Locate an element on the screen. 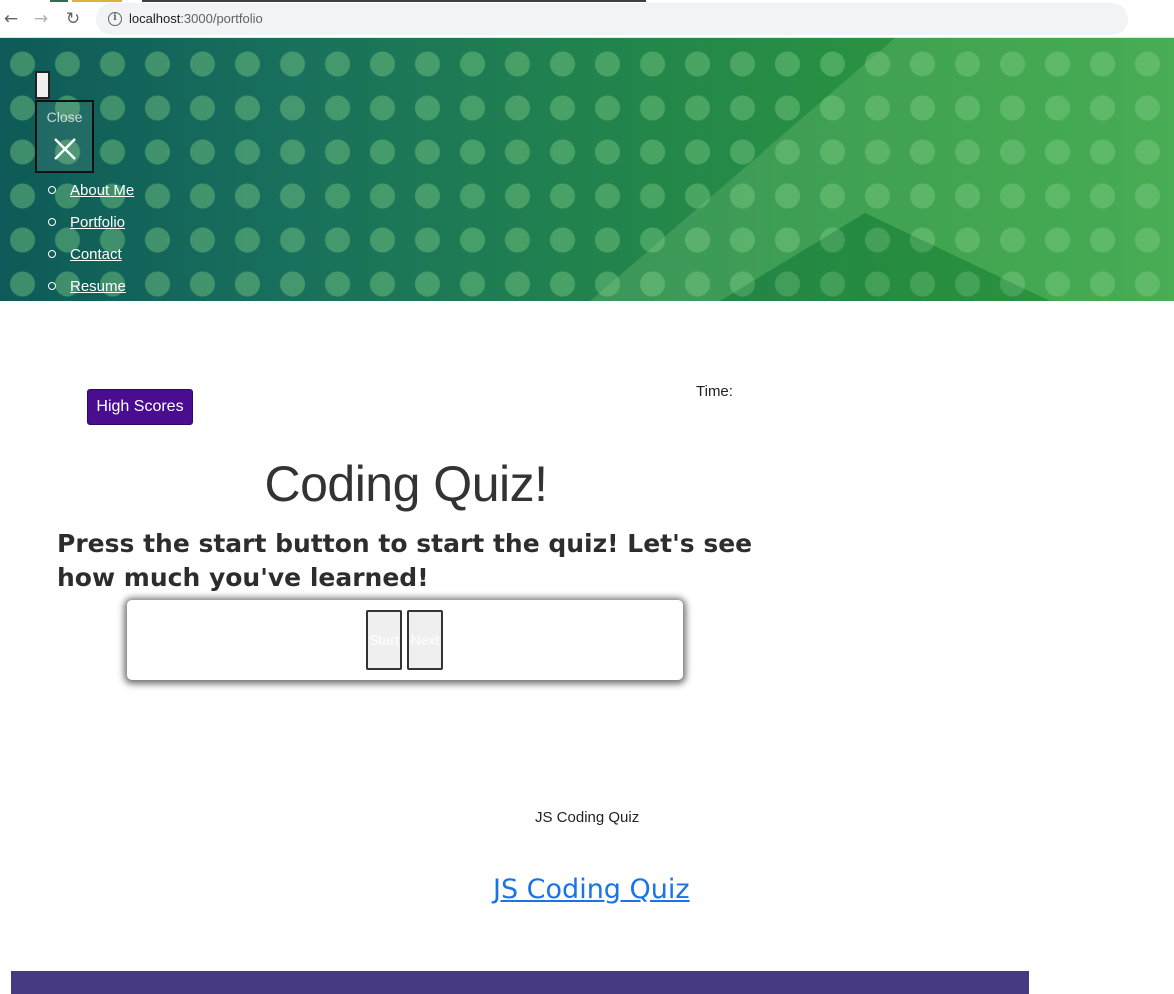 The image size is (1174, 994). menu-toggle-button is located at coordinates (42, 85).